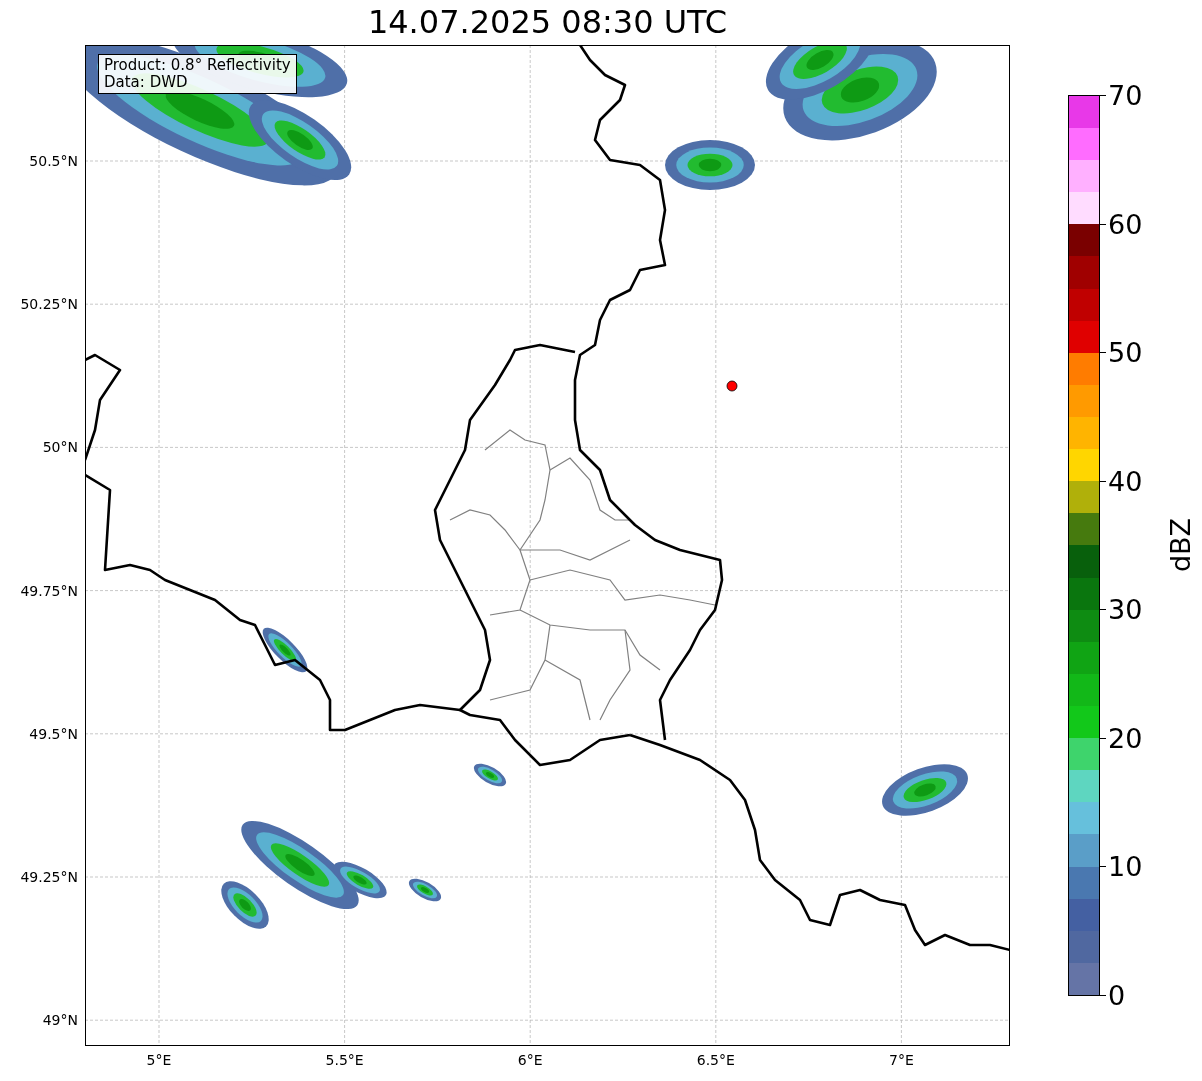  I want to click on info-text: Product: 0.8° Reflectivity, so click(197, 65).